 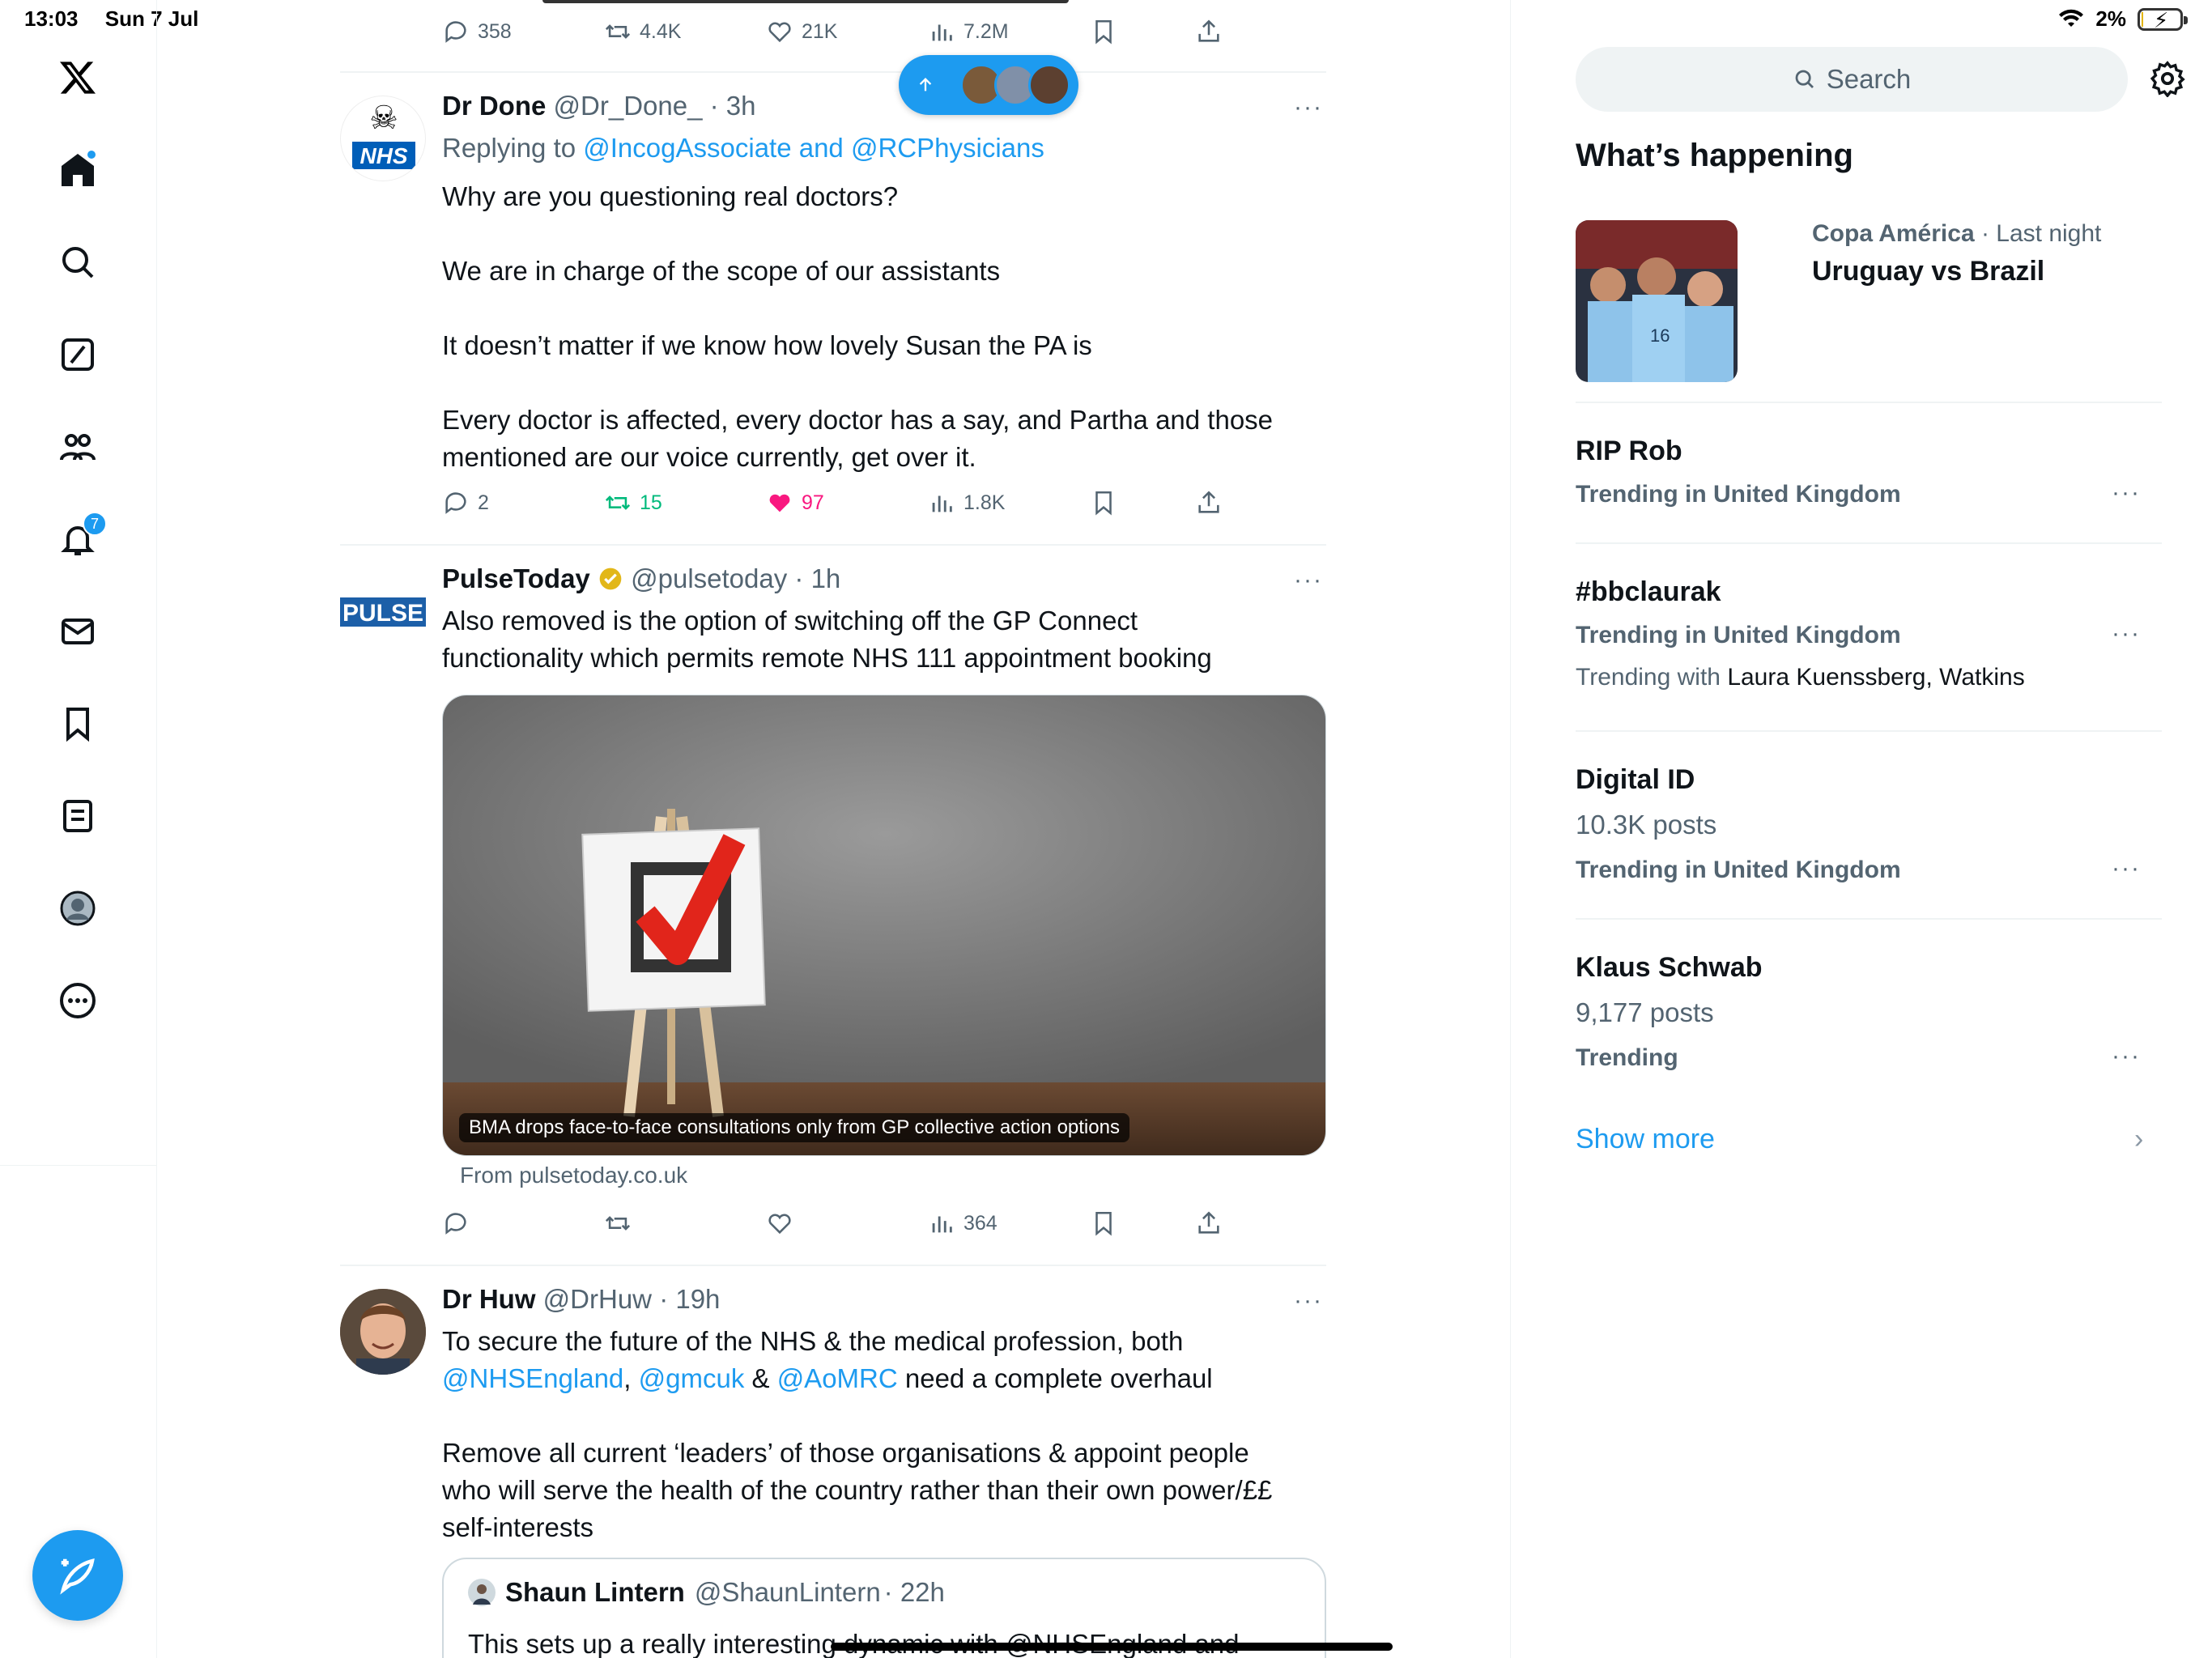 What do you see at coordinates (1629, 451) in the screenshot?
I see `trend-name: RIP Rob` at bounding box center [1629, 451].